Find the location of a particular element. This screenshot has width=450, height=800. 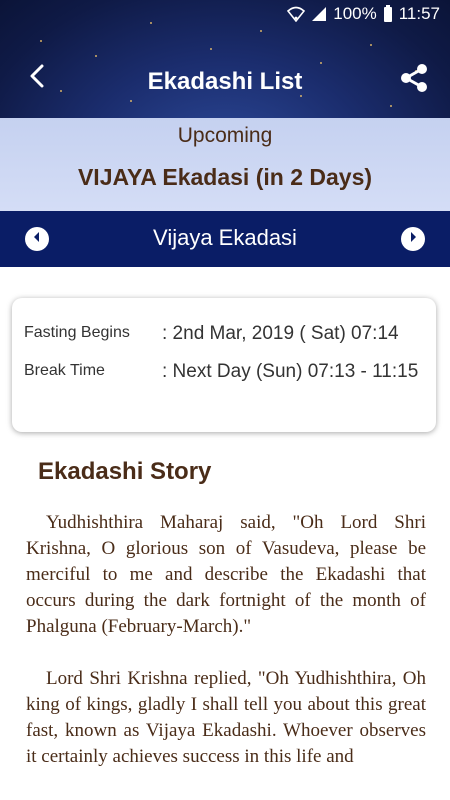

ekadashi-navigator: Vijaya Ekadasi is located at coordinates (225, 239).